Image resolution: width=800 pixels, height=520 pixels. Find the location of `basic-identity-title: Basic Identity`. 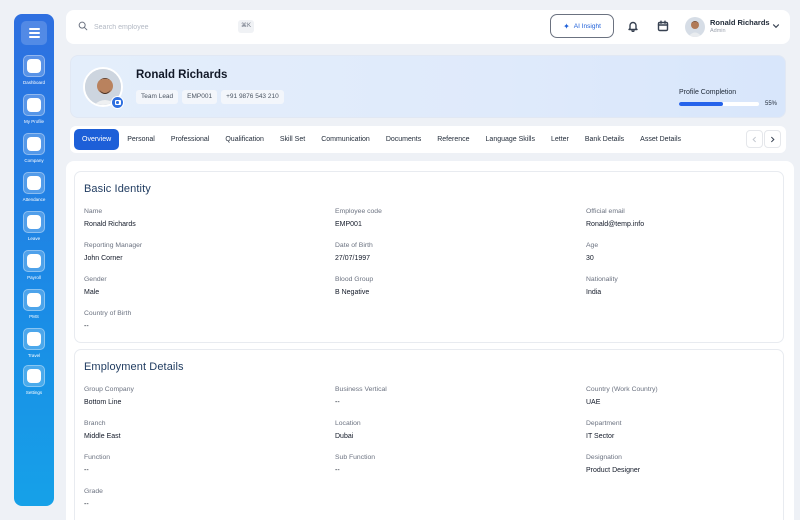

basic-identity-title: Basic Identity is located at coordinates (117, 189).